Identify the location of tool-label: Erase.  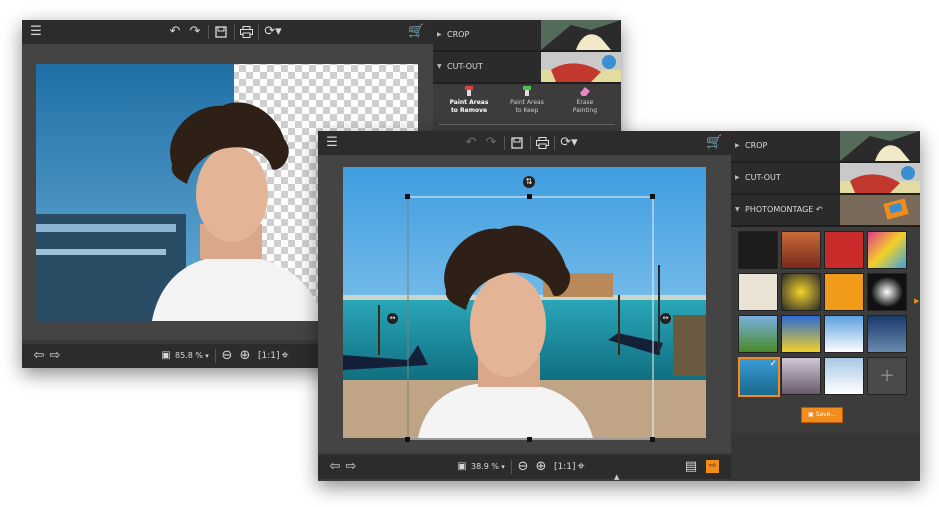
(585, 102).